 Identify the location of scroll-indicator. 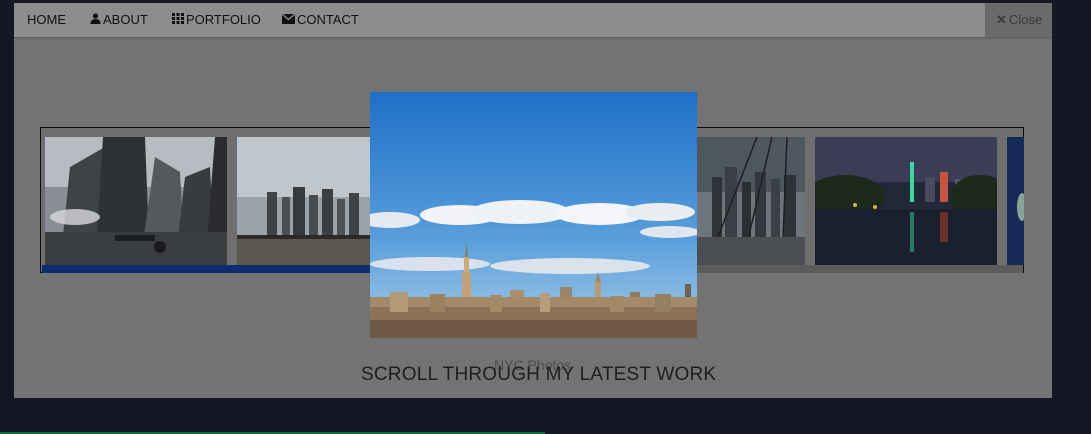
(206, 269).